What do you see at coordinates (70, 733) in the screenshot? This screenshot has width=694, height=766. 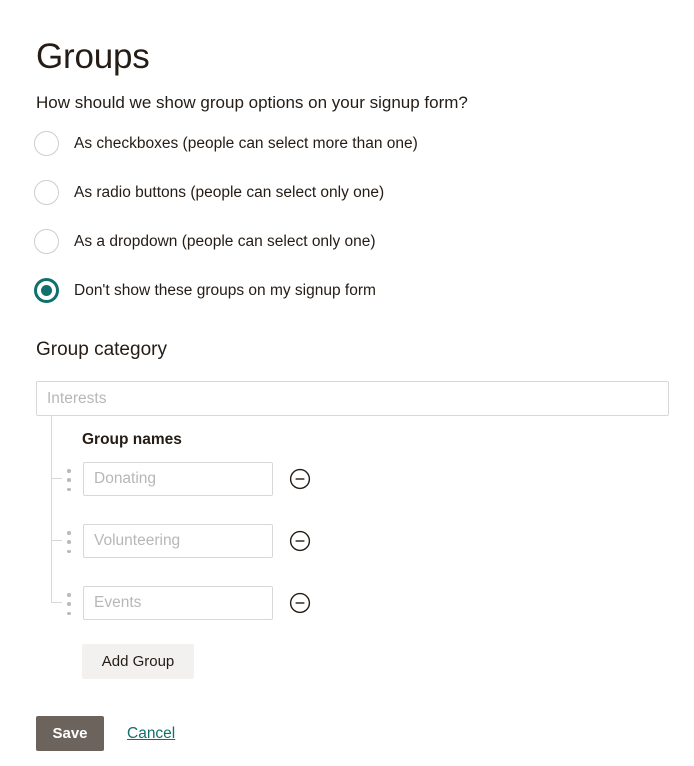 I see `save-button: Save` at bounding box center [70, 733].